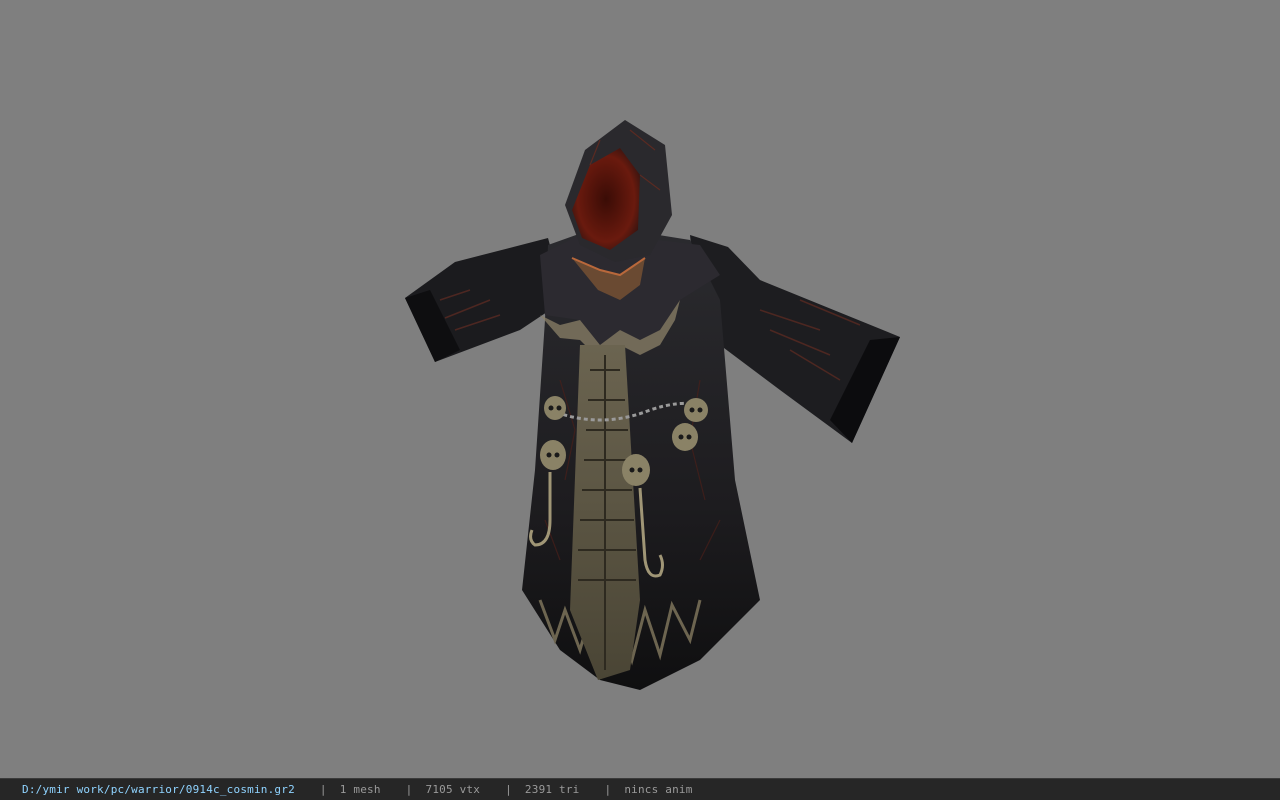  I want to click on status-file-path: D:/ymir work/pc/warrior/0914c_cosmin.gr2, so click(158, 789).